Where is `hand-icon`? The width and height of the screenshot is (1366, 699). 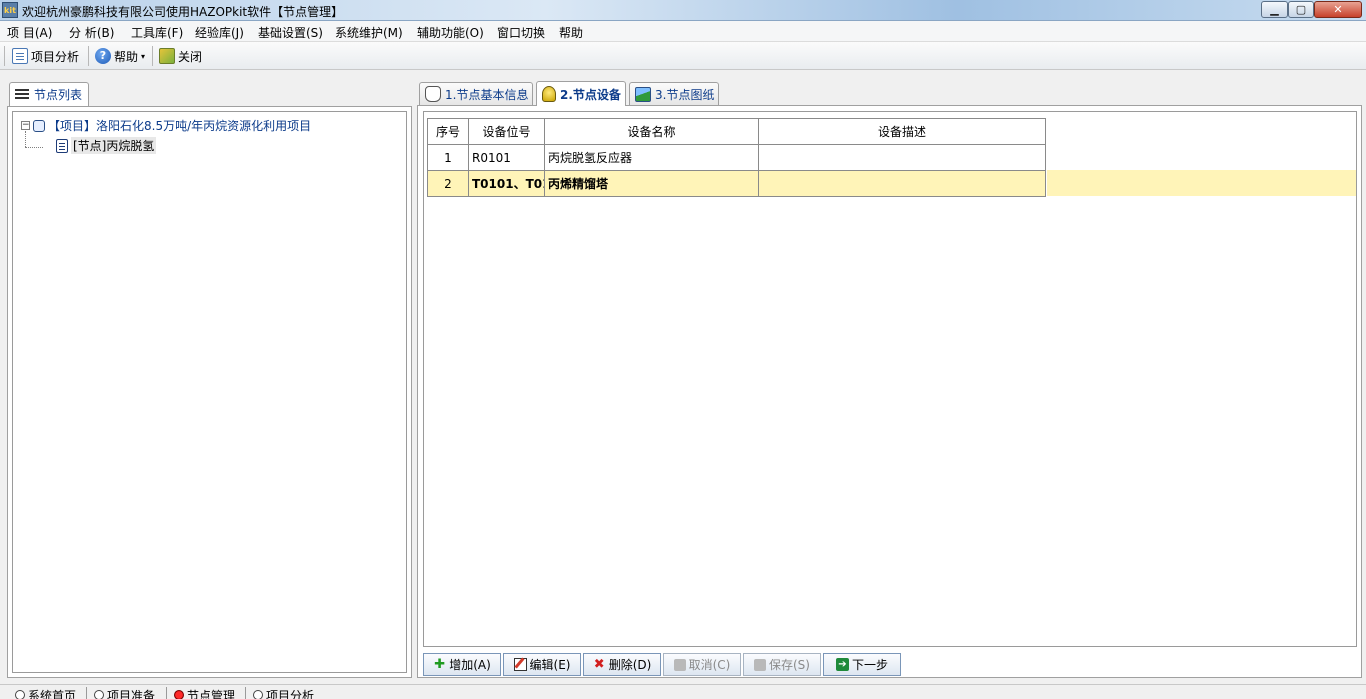
hand-icon is located at coordinates (433, 94).